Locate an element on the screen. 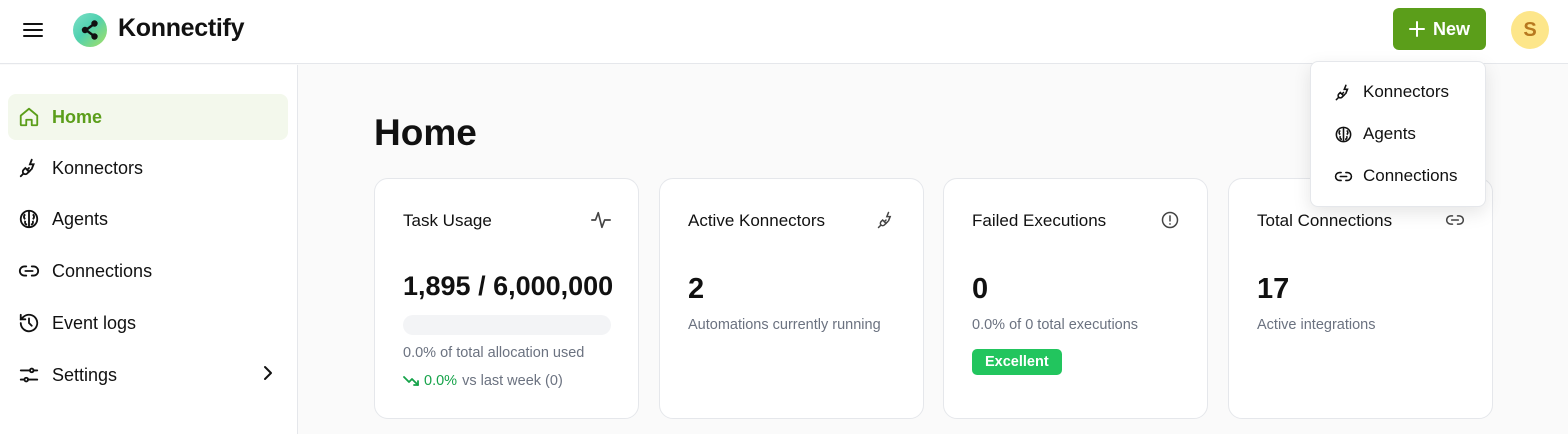  dropdown-item-konnectors: Konnectors is located at coordinates (1399, 92).